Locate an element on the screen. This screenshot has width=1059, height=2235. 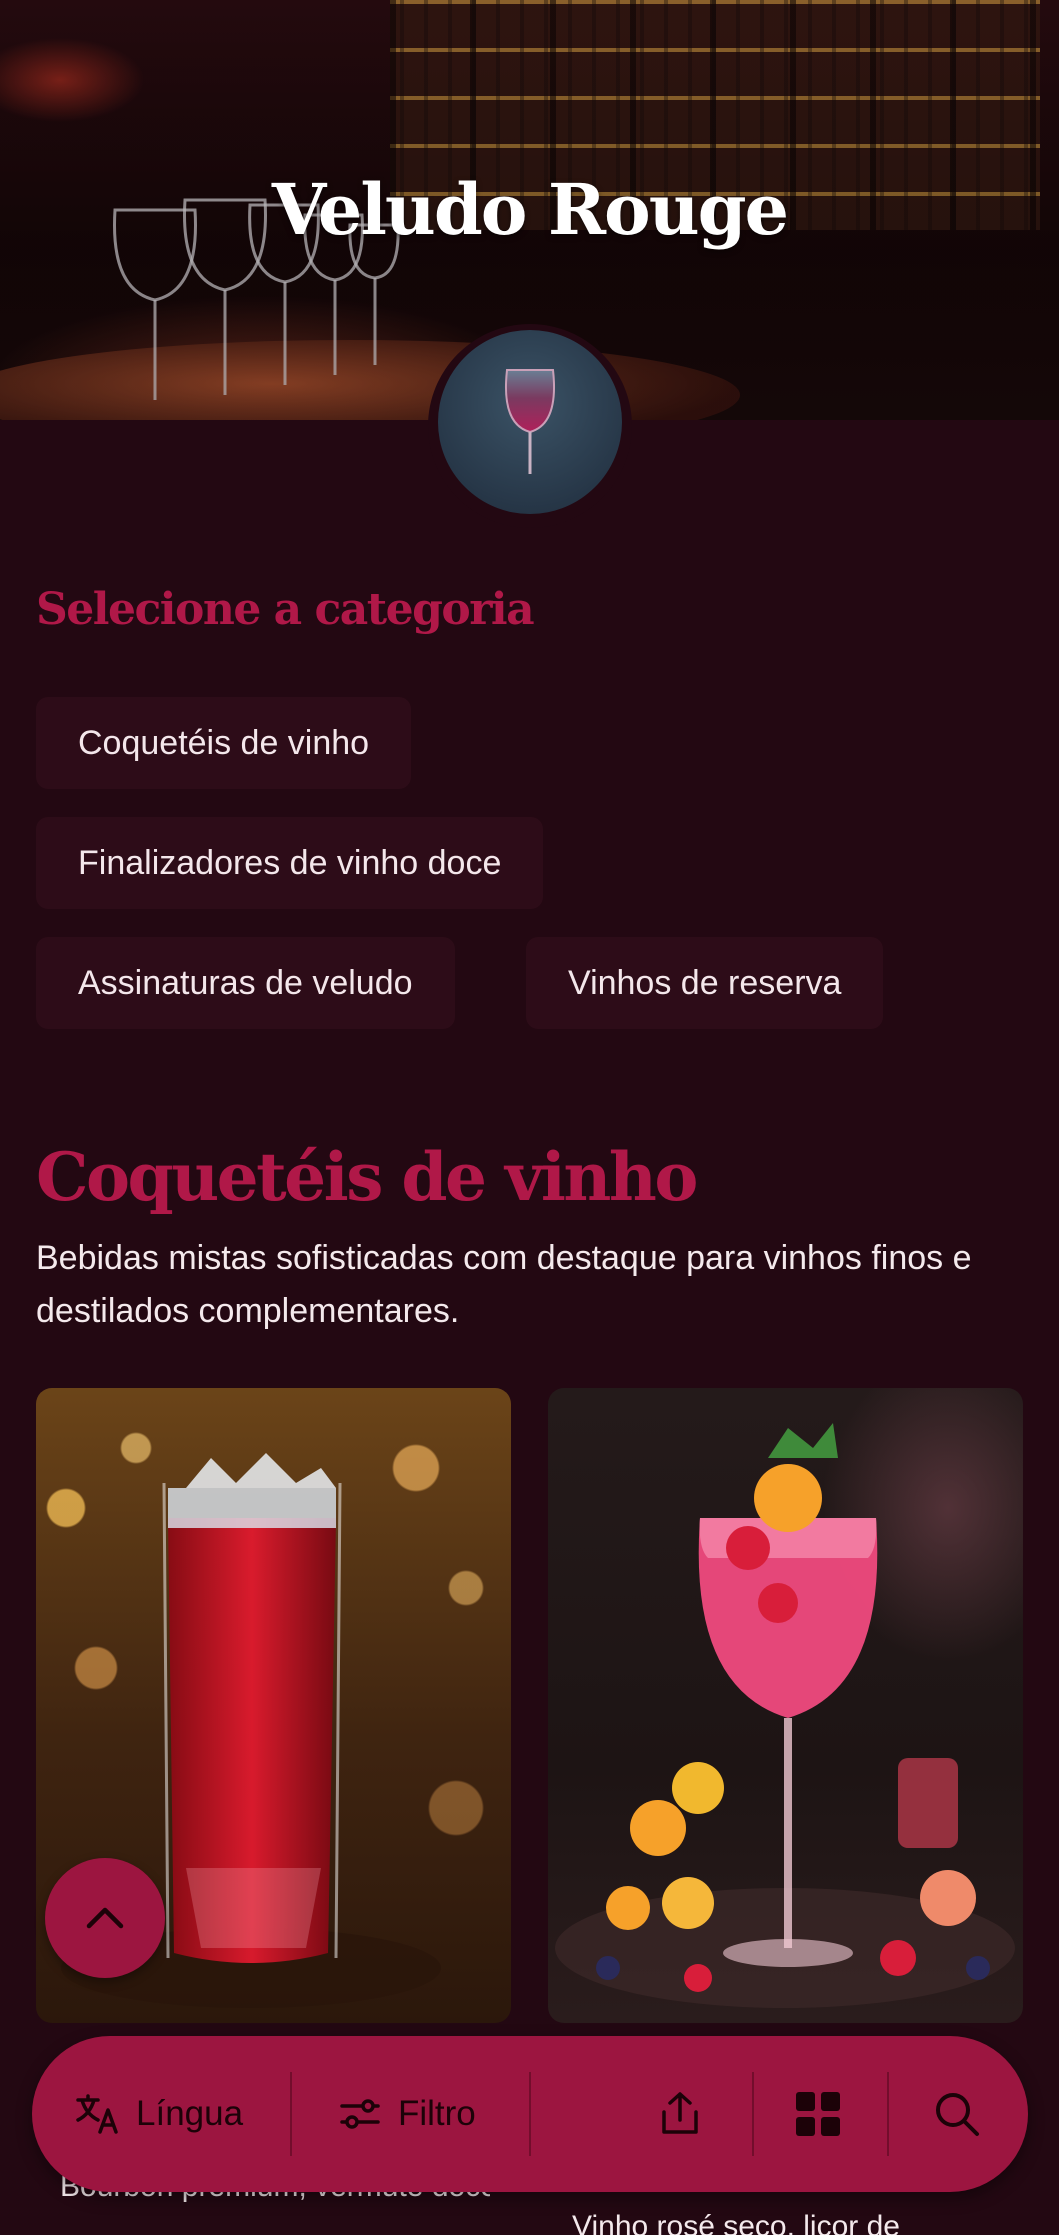
bottom-toolbar: Língua Filtro is located at coordinates (530, 2114).